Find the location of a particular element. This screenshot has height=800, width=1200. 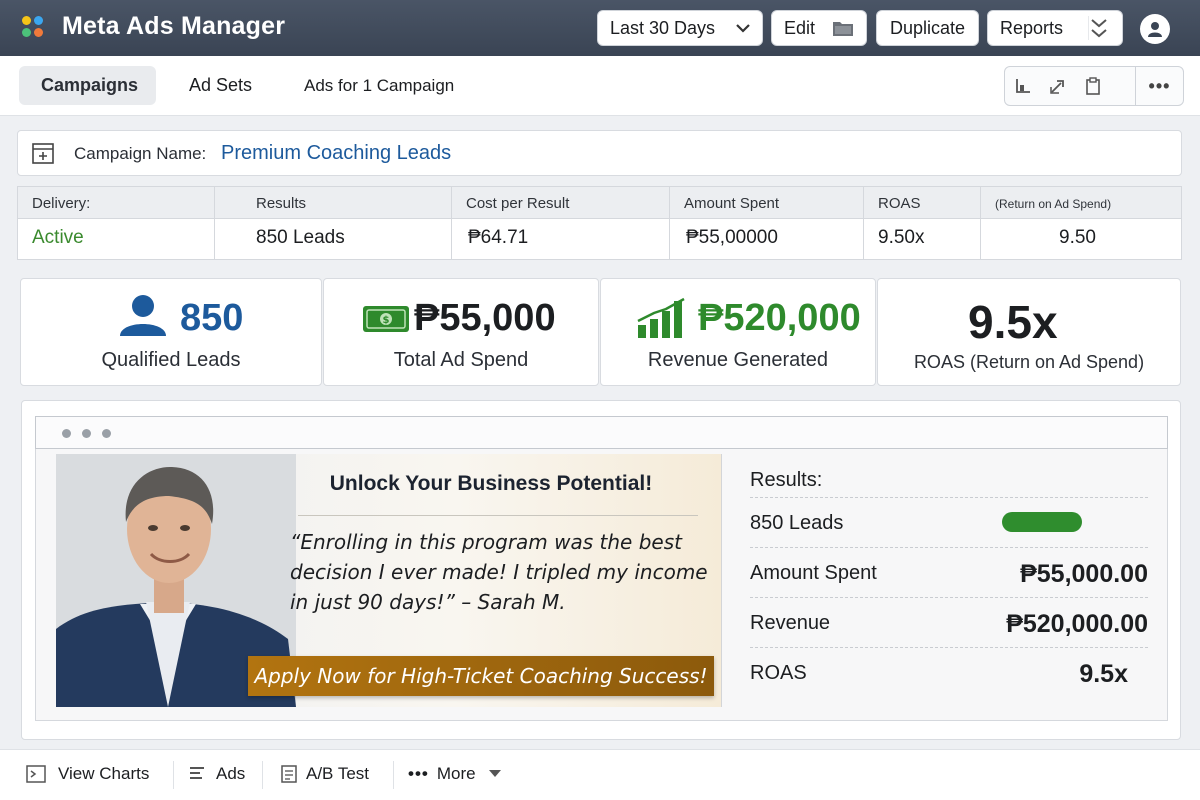

kpi-roas-label: ROAS (Return on Ad Spend) is located at coordinates (1029, 362).